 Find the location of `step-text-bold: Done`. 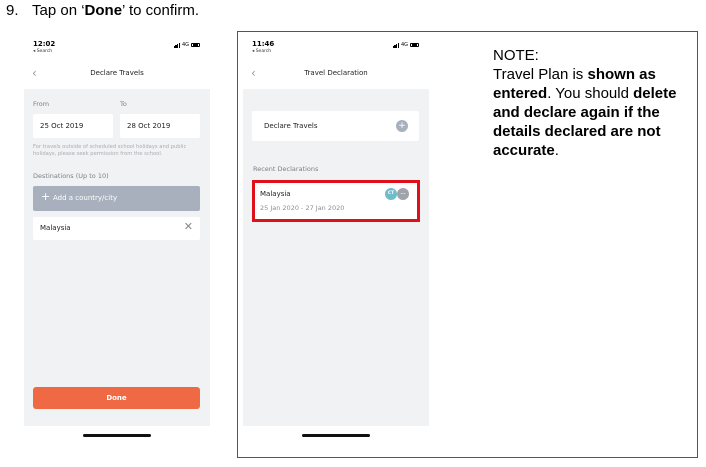

step-text-bold: Done is located at coordinates (103, 10).